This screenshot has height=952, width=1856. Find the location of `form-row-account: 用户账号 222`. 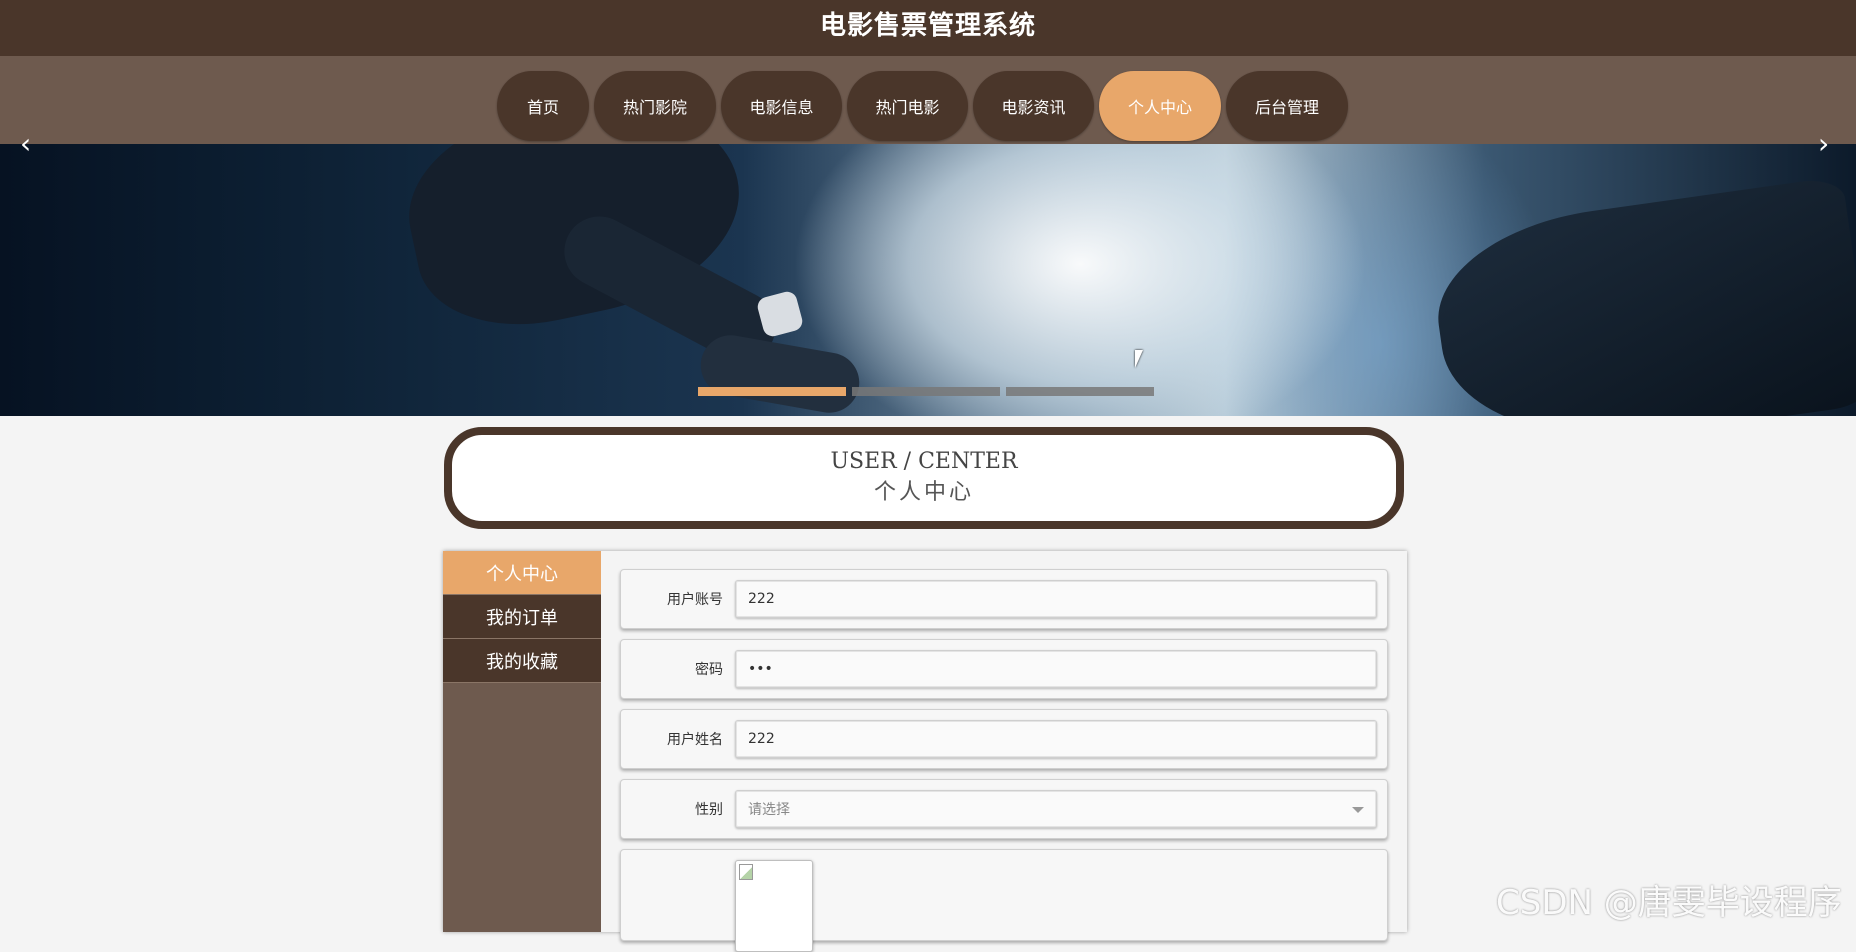

form-row-account: 用户账号 222 is located at coordinates (1004, 599).